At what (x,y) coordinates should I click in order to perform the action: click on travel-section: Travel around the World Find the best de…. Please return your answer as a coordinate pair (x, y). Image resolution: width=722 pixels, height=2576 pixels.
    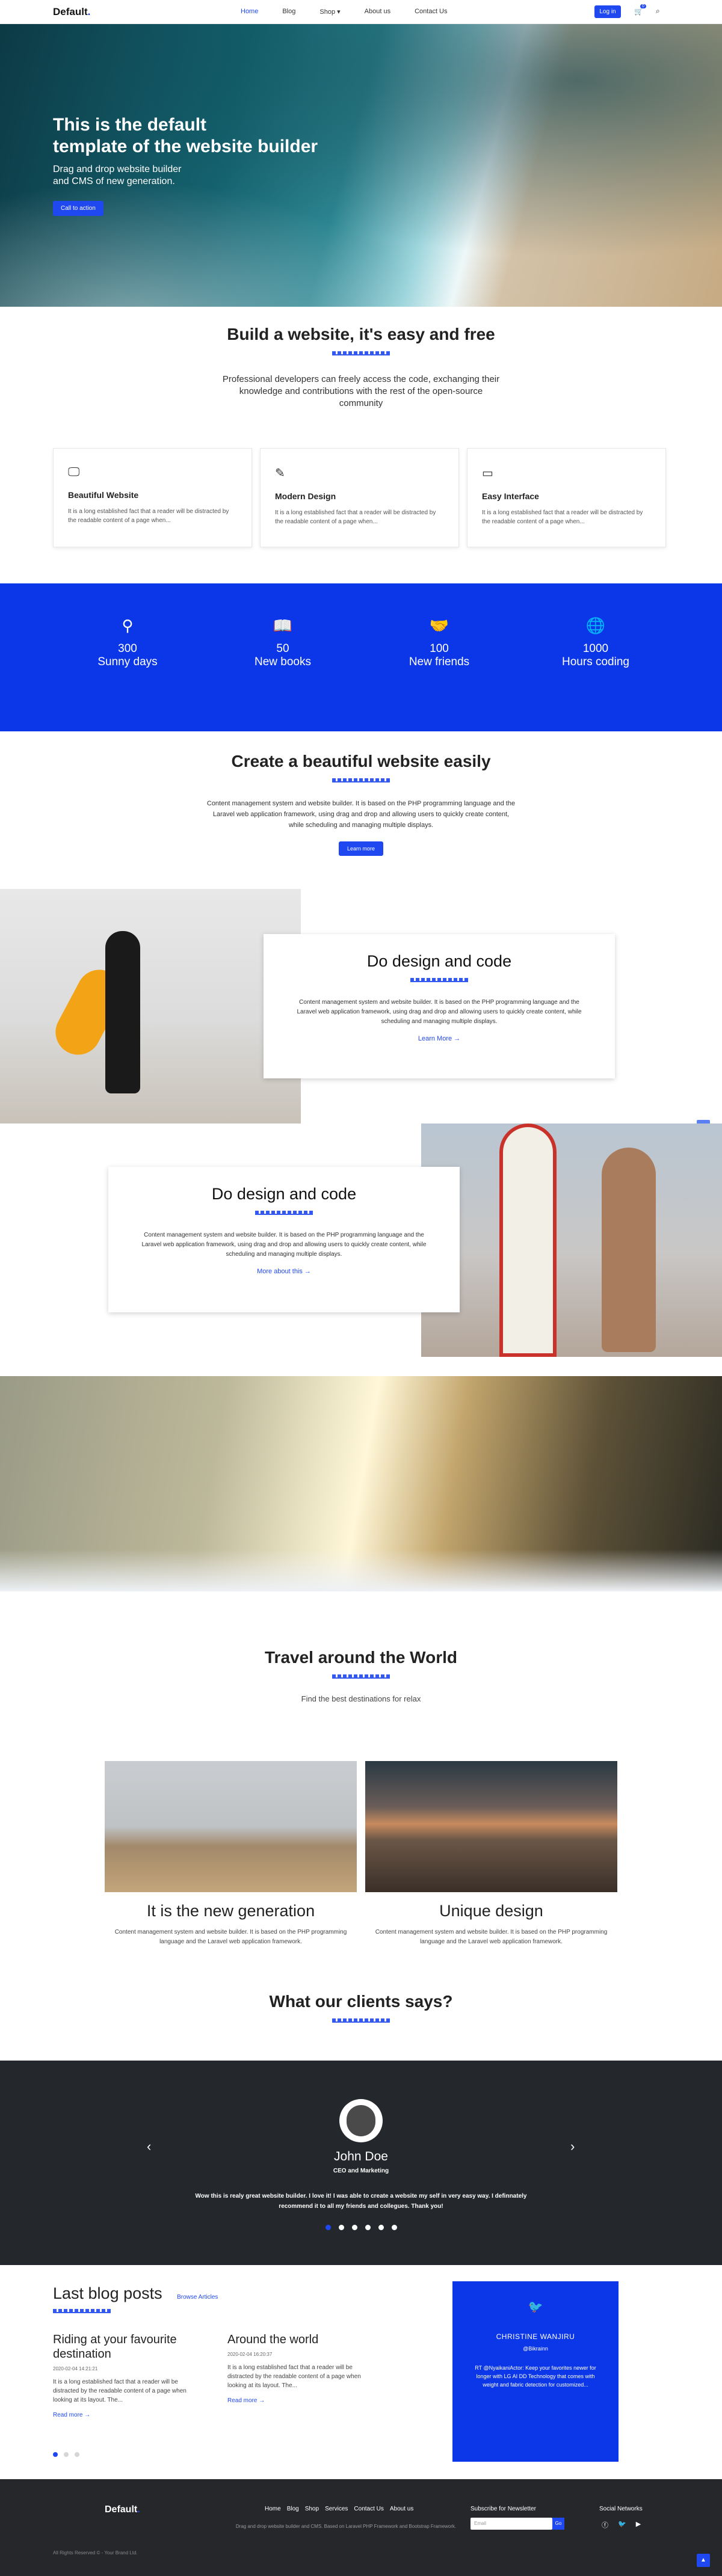
    Looking at the image, I should click on (361, 1675).